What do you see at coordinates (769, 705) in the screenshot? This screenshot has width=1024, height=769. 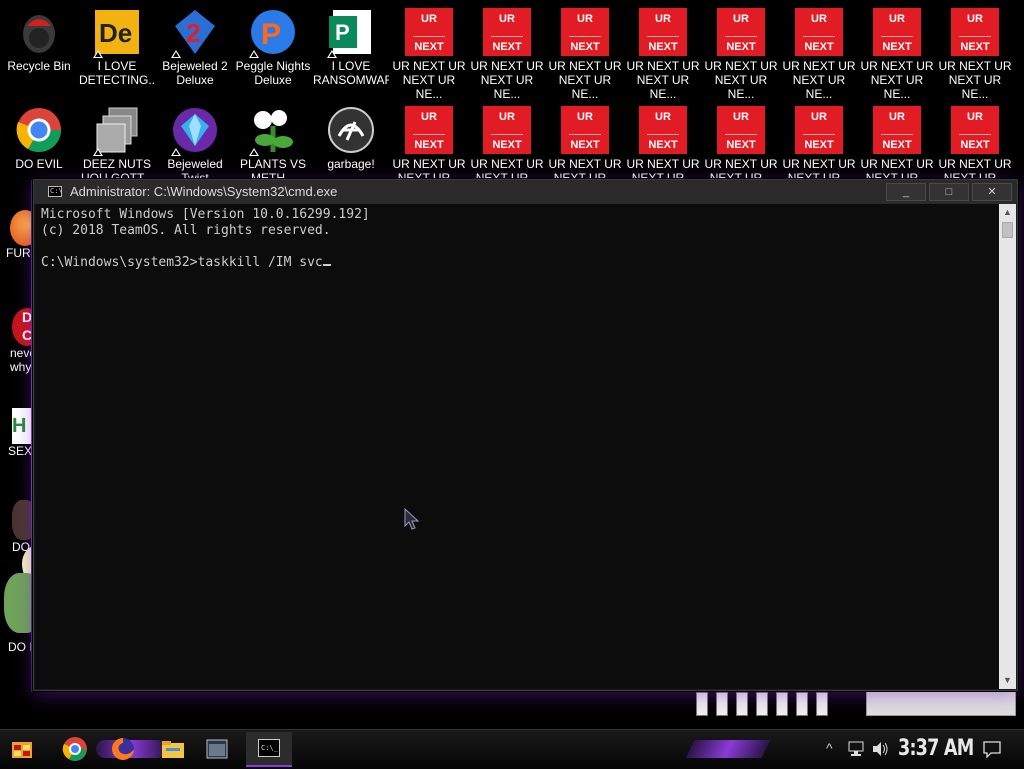 I see `piano-keys-decoration` at bounding box center [769, 705].